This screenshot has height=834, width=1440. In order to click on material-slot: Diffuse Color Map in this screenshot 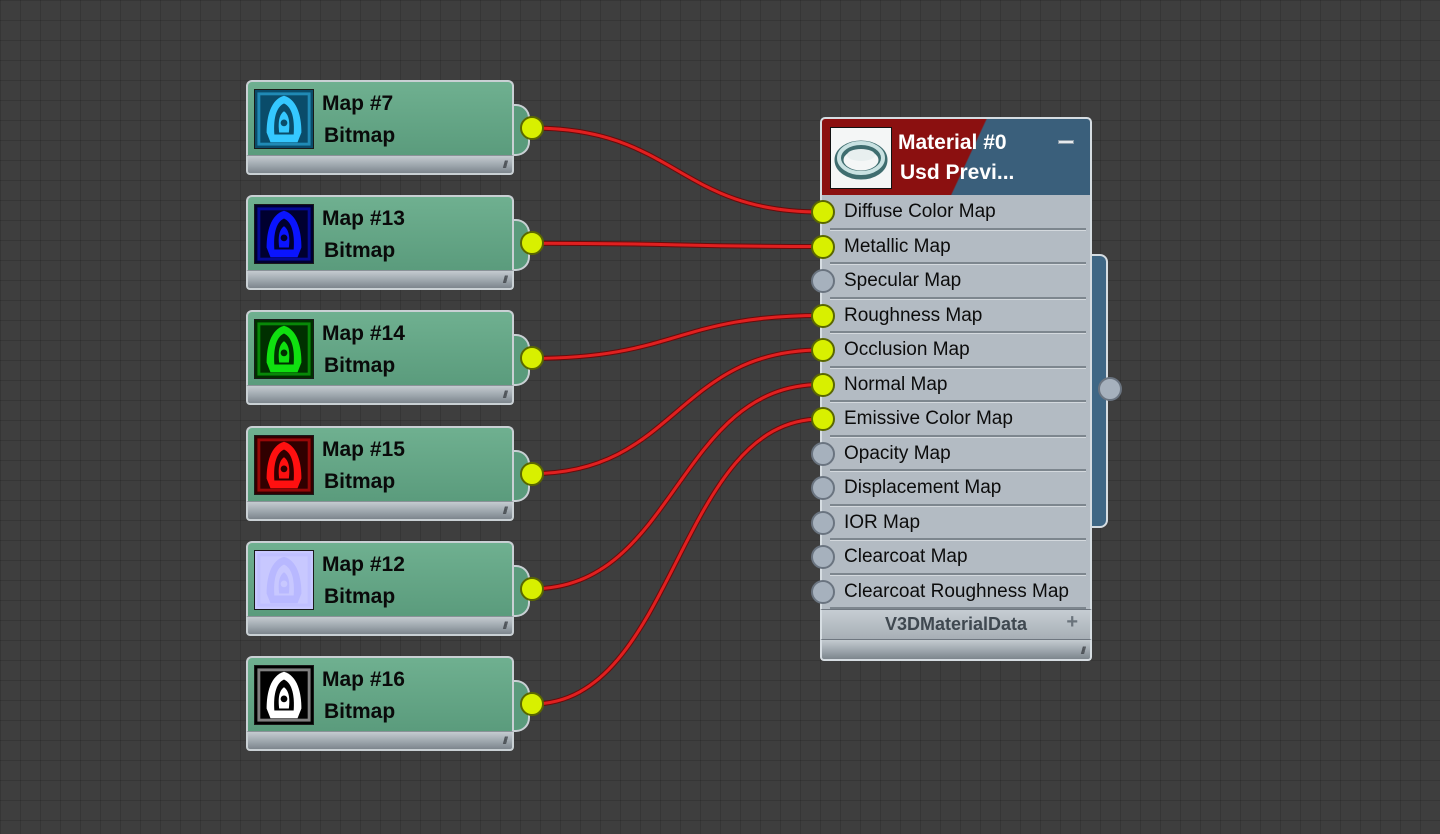, I will do `click(952, 212)`.